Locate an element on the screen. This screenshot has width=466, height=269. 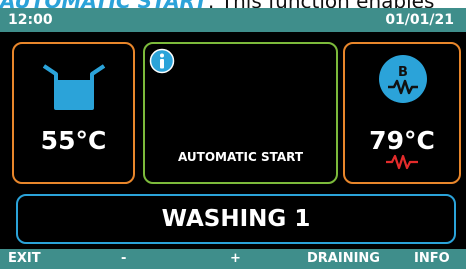
boiler-badge-letter: B is located at coordinates (403, 72).